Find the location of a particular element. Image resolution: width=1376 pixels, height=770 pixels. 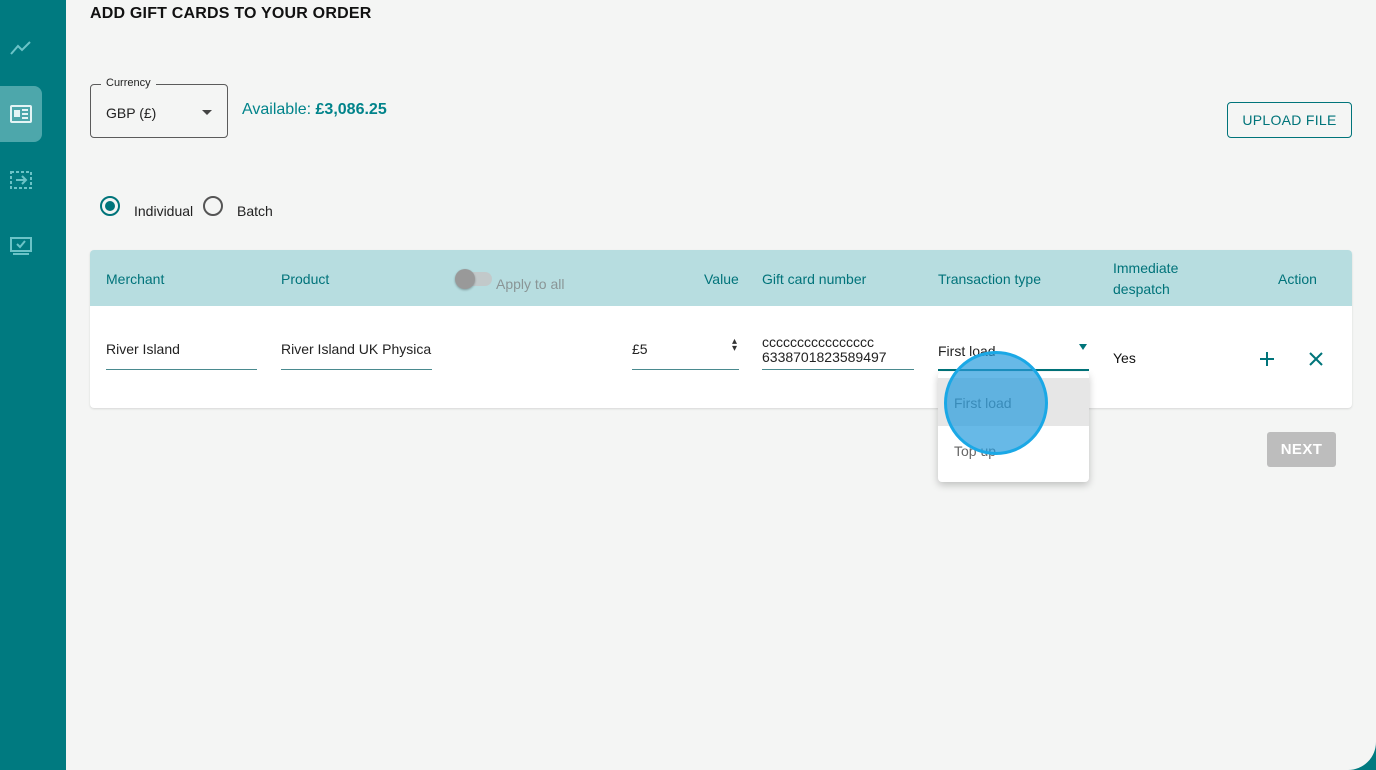

header-despatch-line1: Immediate is located at coordinates (1146, 268).